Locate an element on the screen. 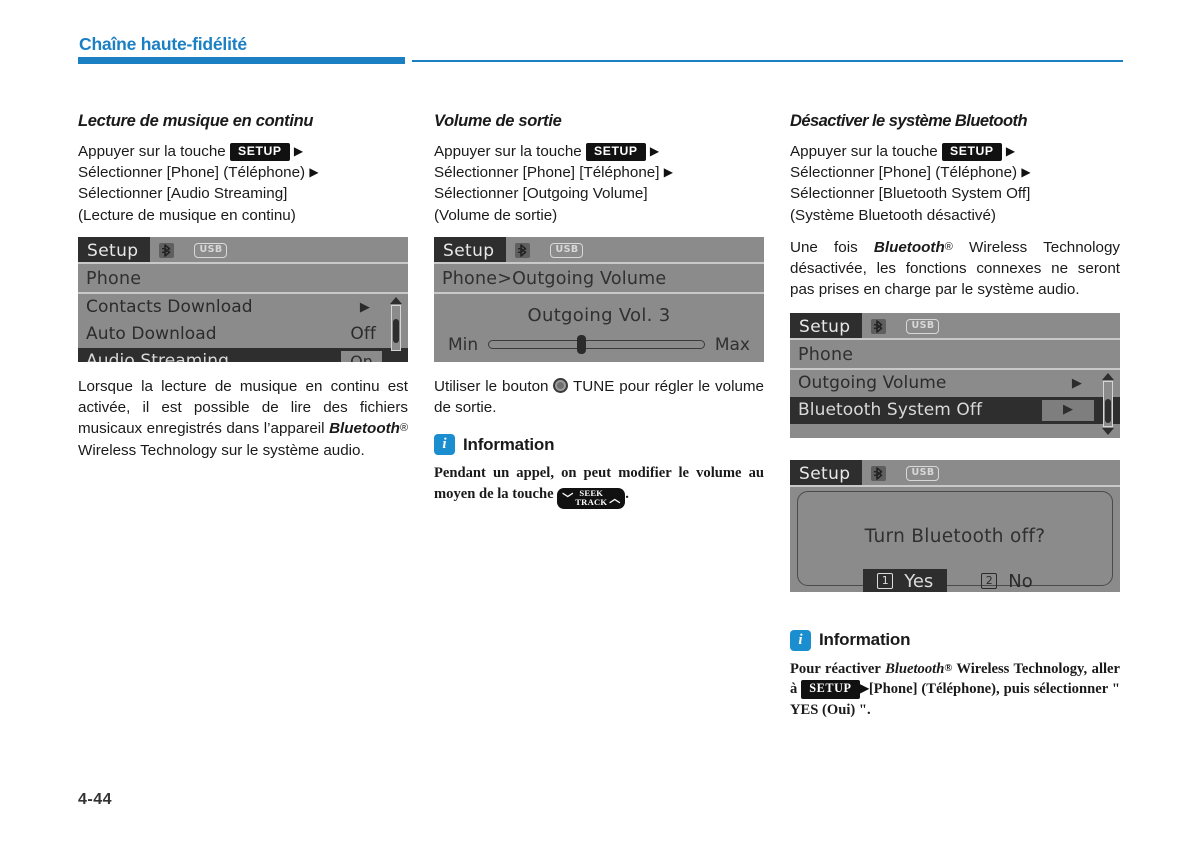  slider-min-label: Min is located at coordinates (463, 344).